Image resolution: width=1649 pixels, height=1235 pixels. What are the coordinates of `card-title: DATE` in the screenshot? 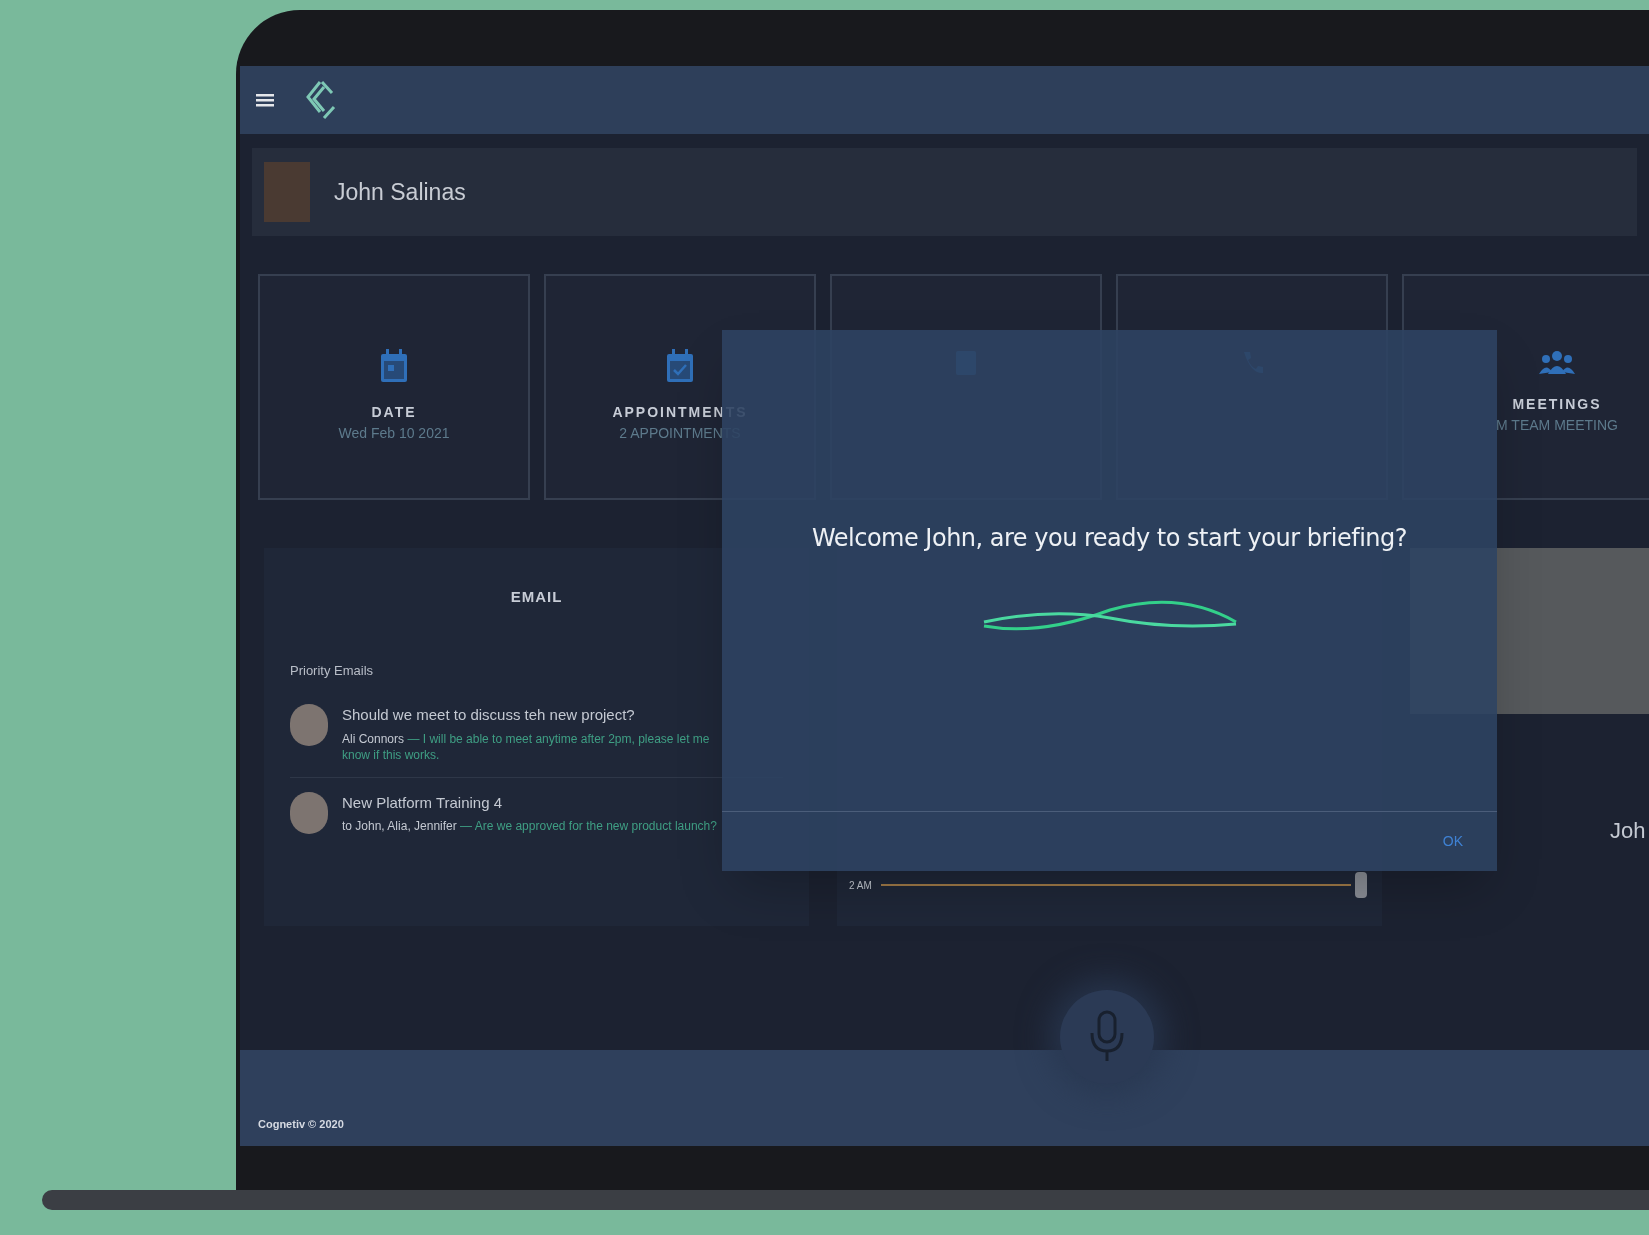 It's located at (394, 412).